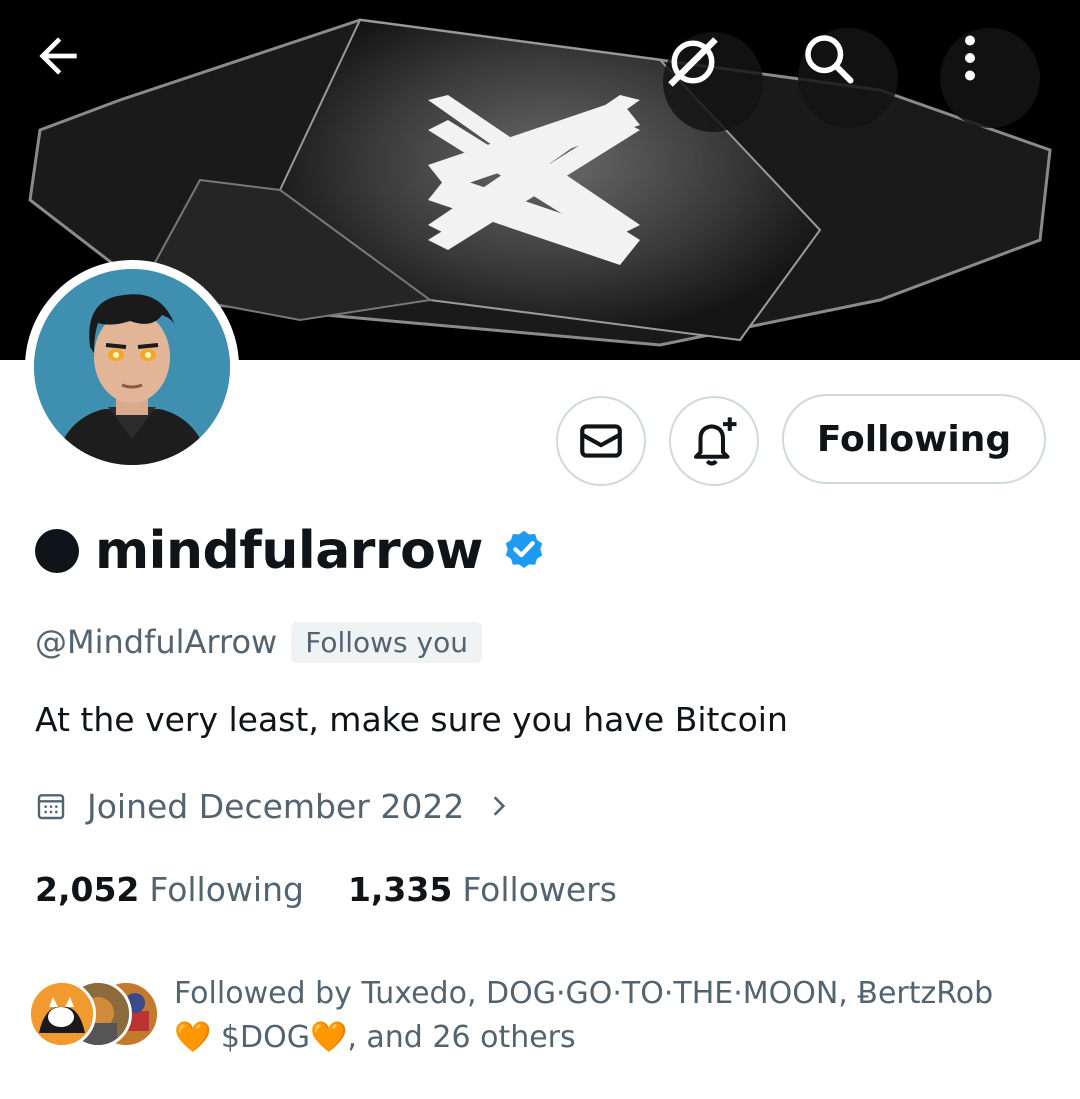 This screenshot has width=1080, height=1099. Describe the element at coordinates (914, 439) in the screenshot. I see `following-button: Following` at that location.